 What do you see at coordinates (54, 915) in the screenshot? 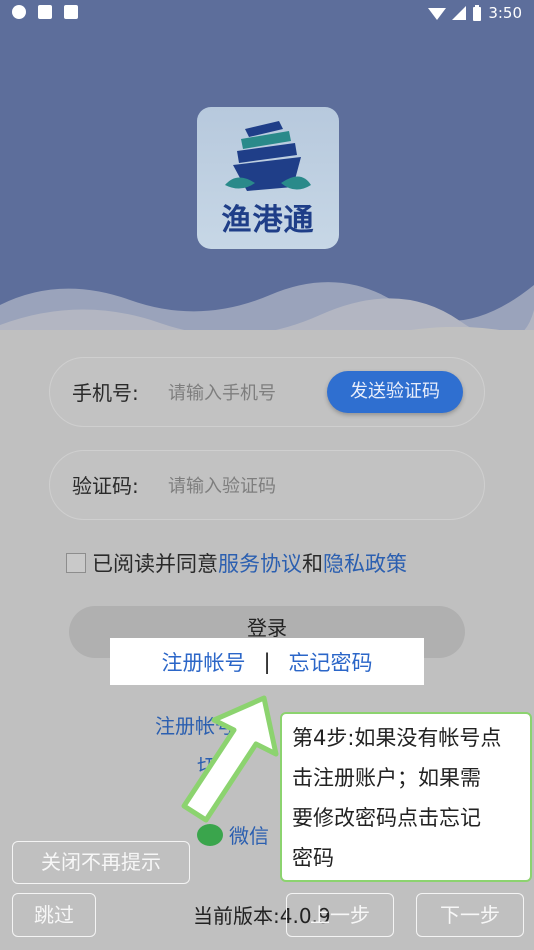
I see `skip-button: 跳过` at bounding box center [54, 915].